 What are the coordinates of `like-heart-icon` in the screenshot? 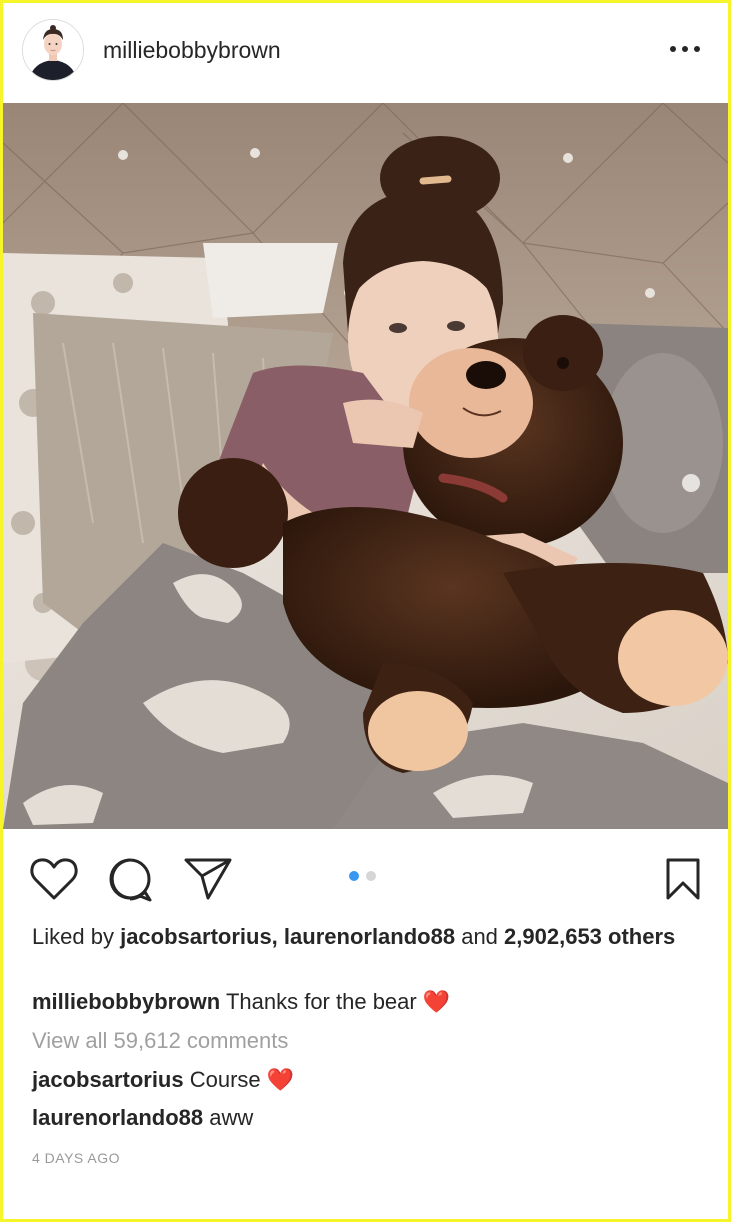 It's located at (54, 881).